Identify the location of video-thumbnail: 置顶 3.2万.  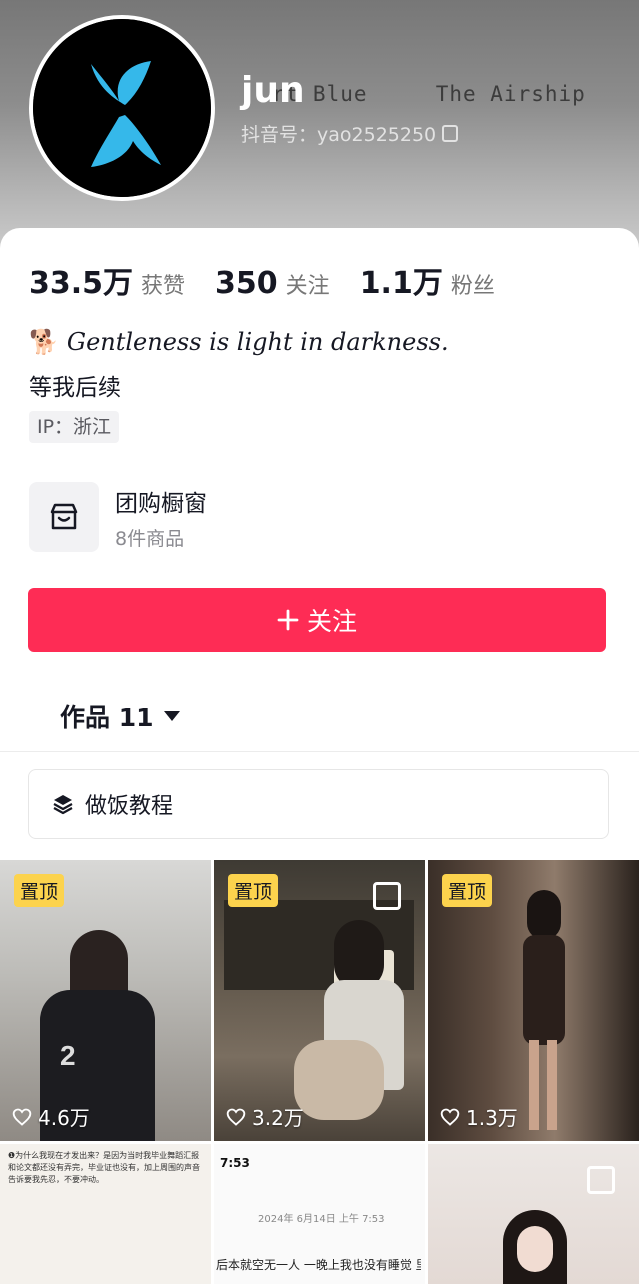
(319, 1000).